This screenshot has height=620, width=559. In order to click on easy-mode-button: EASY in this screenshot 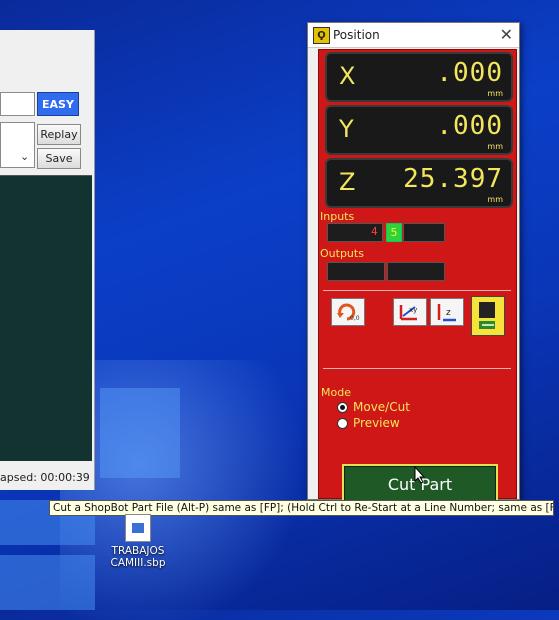, I will do `click(58, 104)`.